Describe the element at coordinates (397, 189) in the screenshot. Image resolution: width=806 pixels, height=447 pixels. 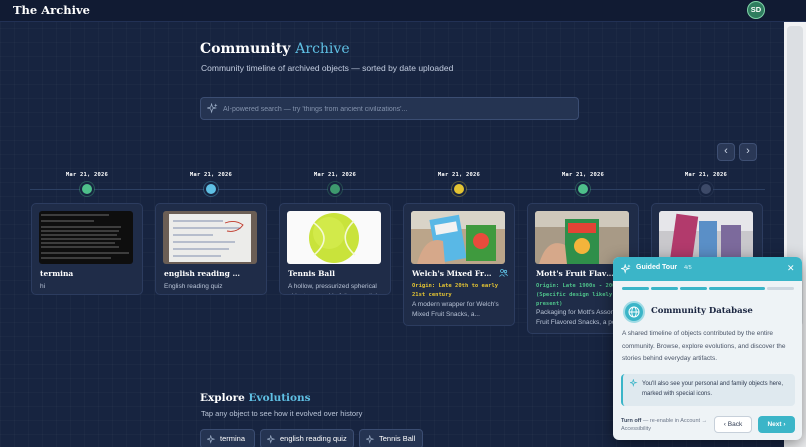
I see `timeline-line` at that location.